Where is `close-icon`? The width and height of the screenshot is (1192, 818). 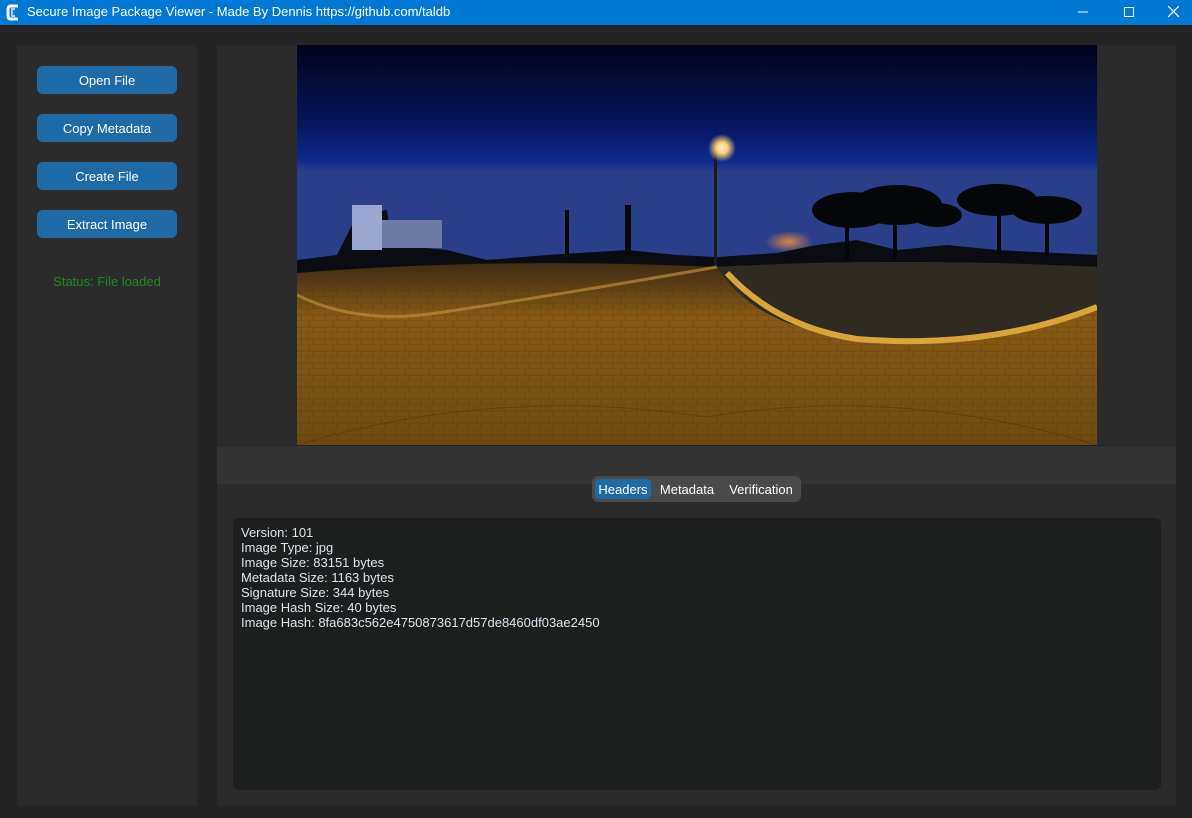 close-icon is located at coordinates (1173, 12).